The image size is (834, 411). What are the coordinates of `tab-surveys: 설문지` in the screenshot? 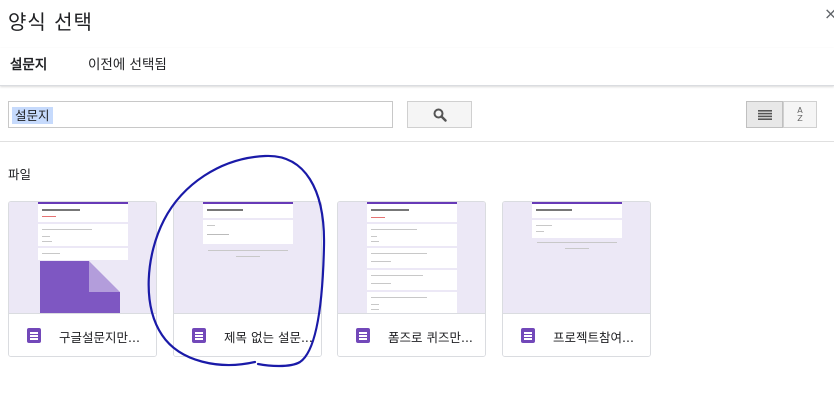 It's located at (28, 63).